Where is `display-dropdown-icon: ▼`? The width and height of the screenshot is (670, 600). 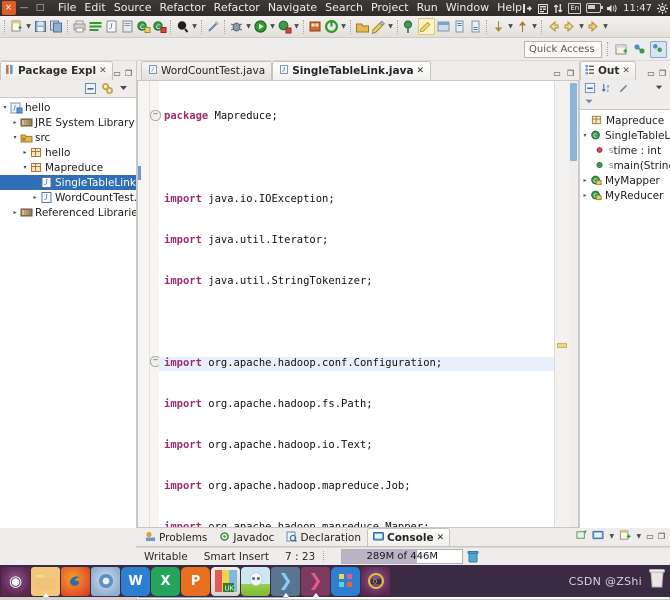 display-dropdown-icon: ▼ is located at coordinates (611, 536).